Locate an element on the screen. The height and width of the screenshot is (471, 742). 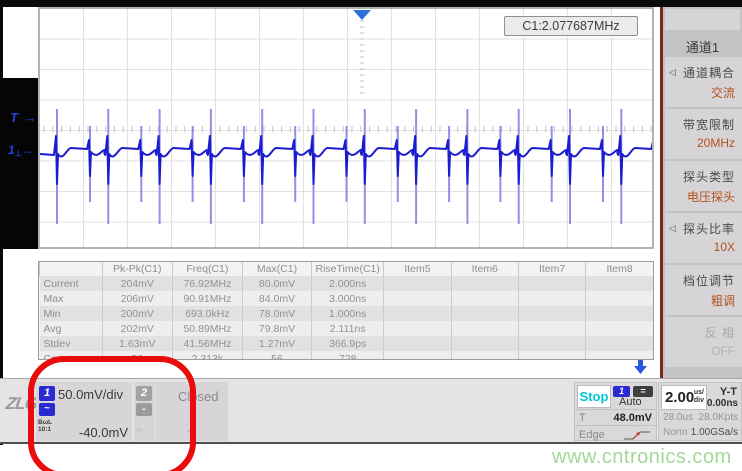
menu-item-4: ◁ 探头比率 10X is located at coordinates (703, 238).